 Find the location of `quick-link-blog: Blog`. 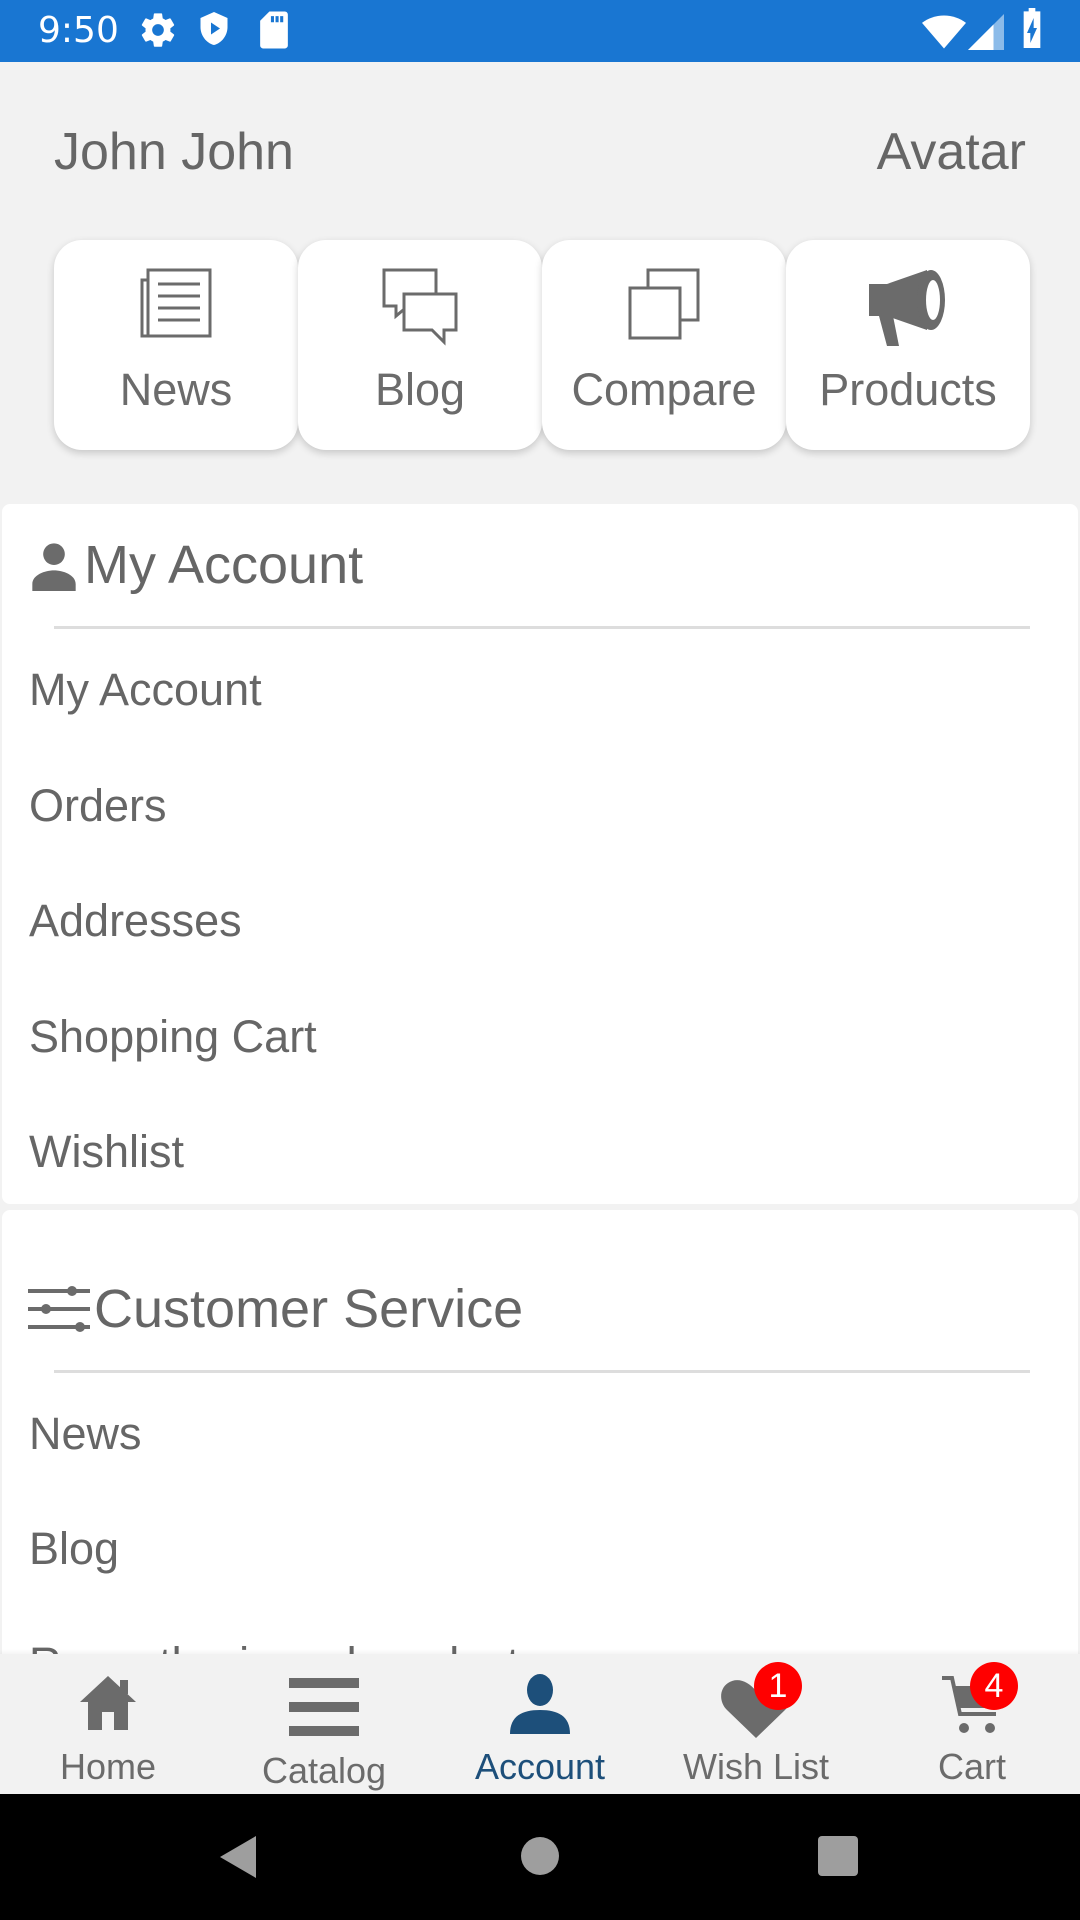

quick-link-blog: Blog is located at coordinates (420, 345).